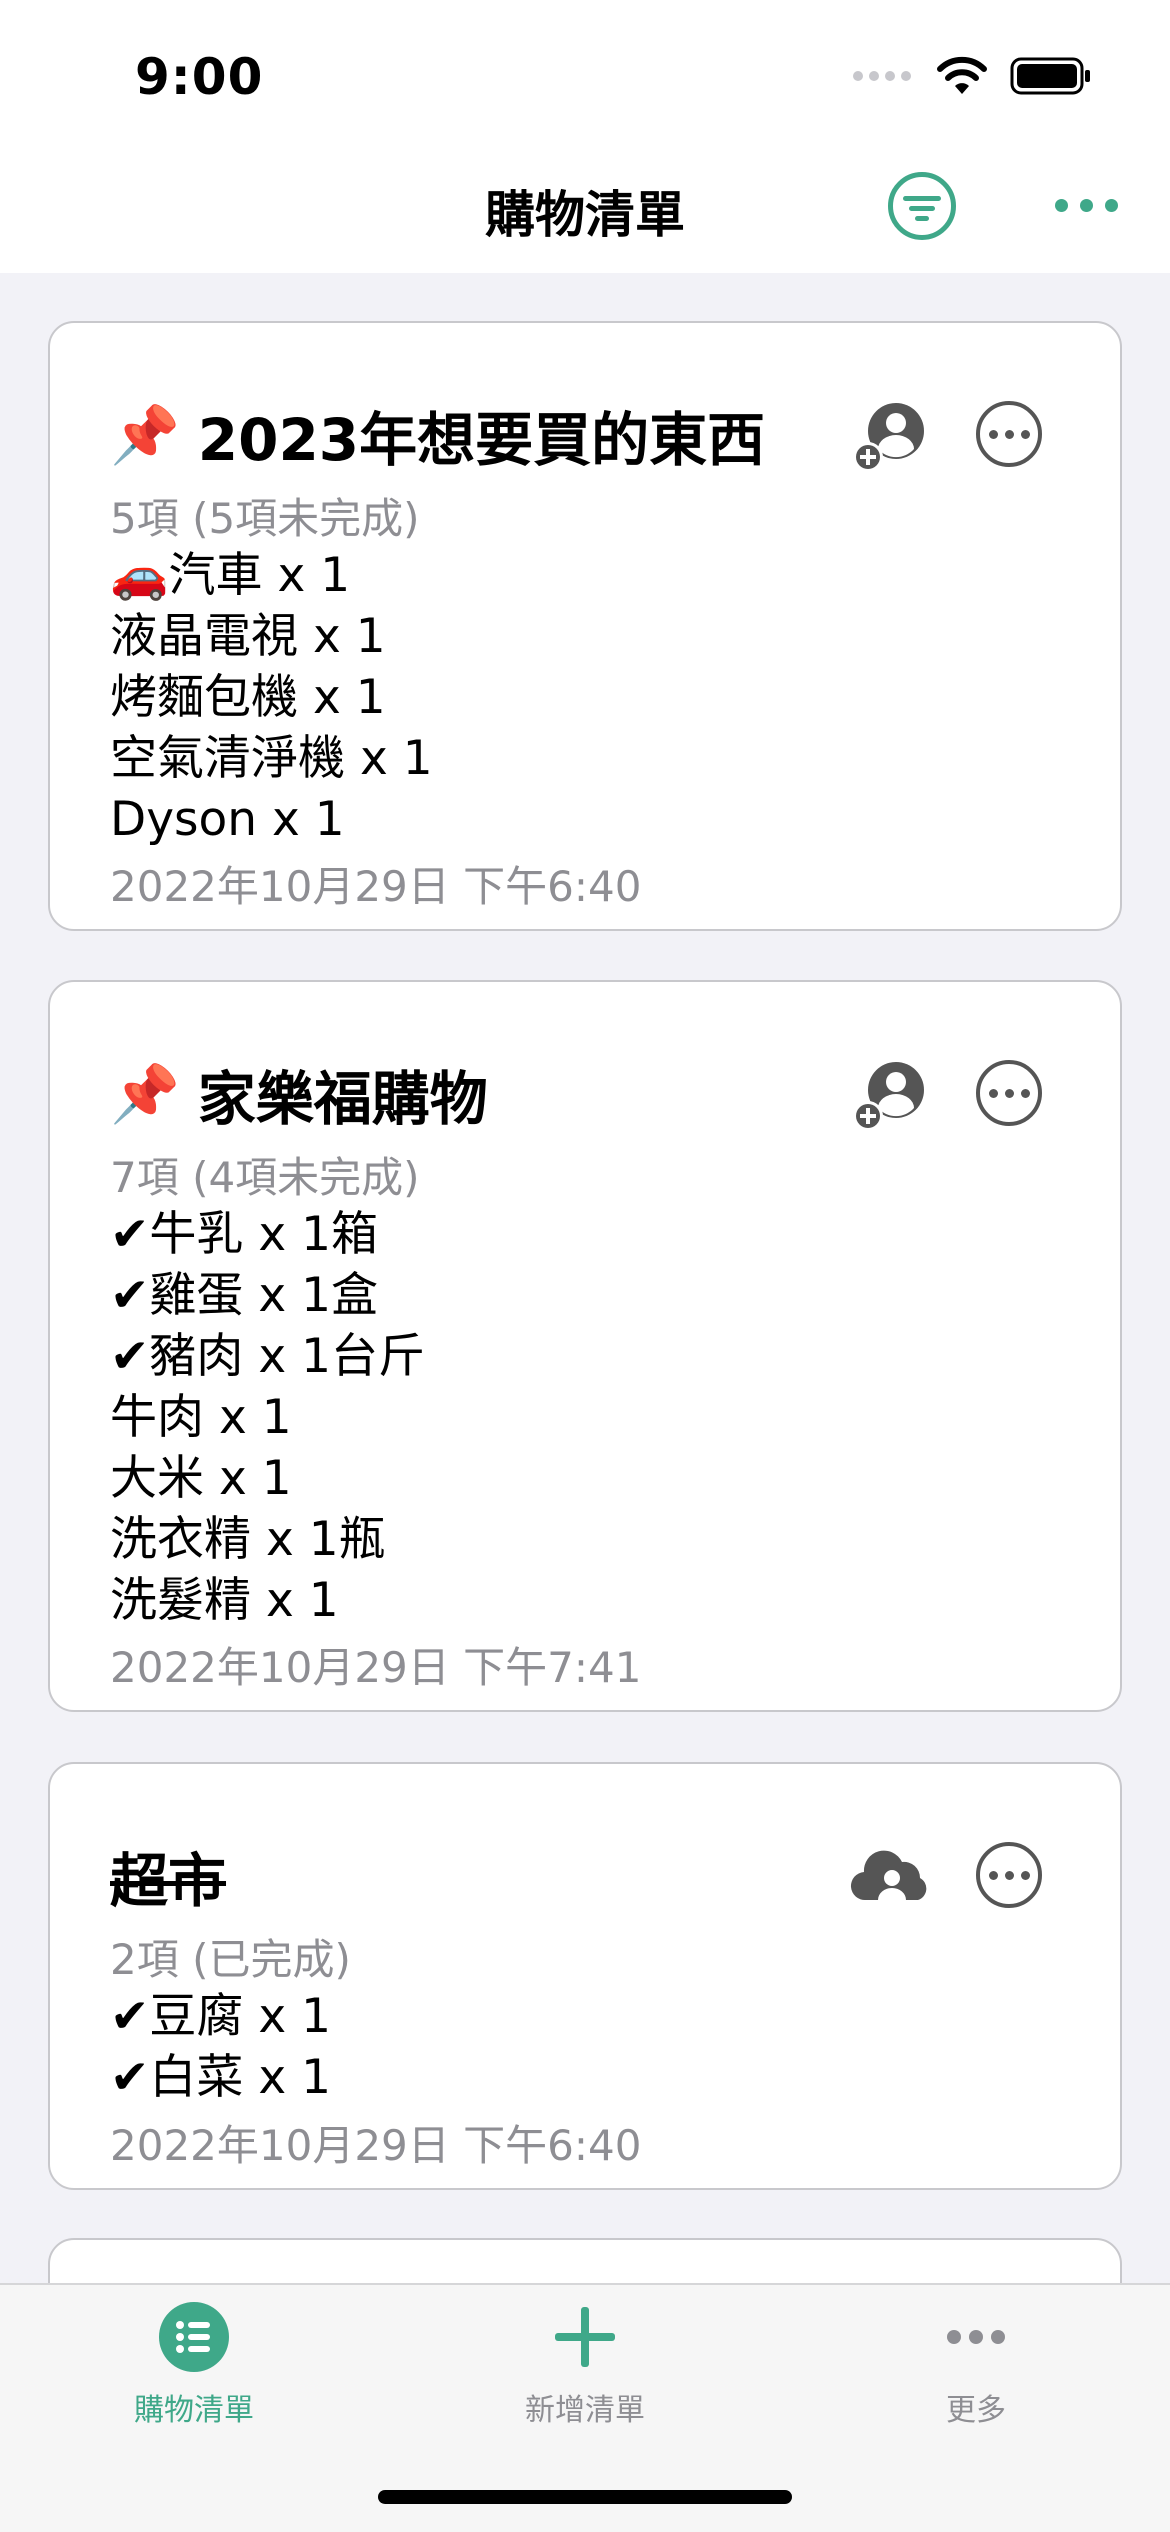 Image resolution: width=1170 pixels, height=2532 pixels. Describe the element at coordinates (194, 2410) in the screenshot. I see `tab-label: 購物清單` at that location.